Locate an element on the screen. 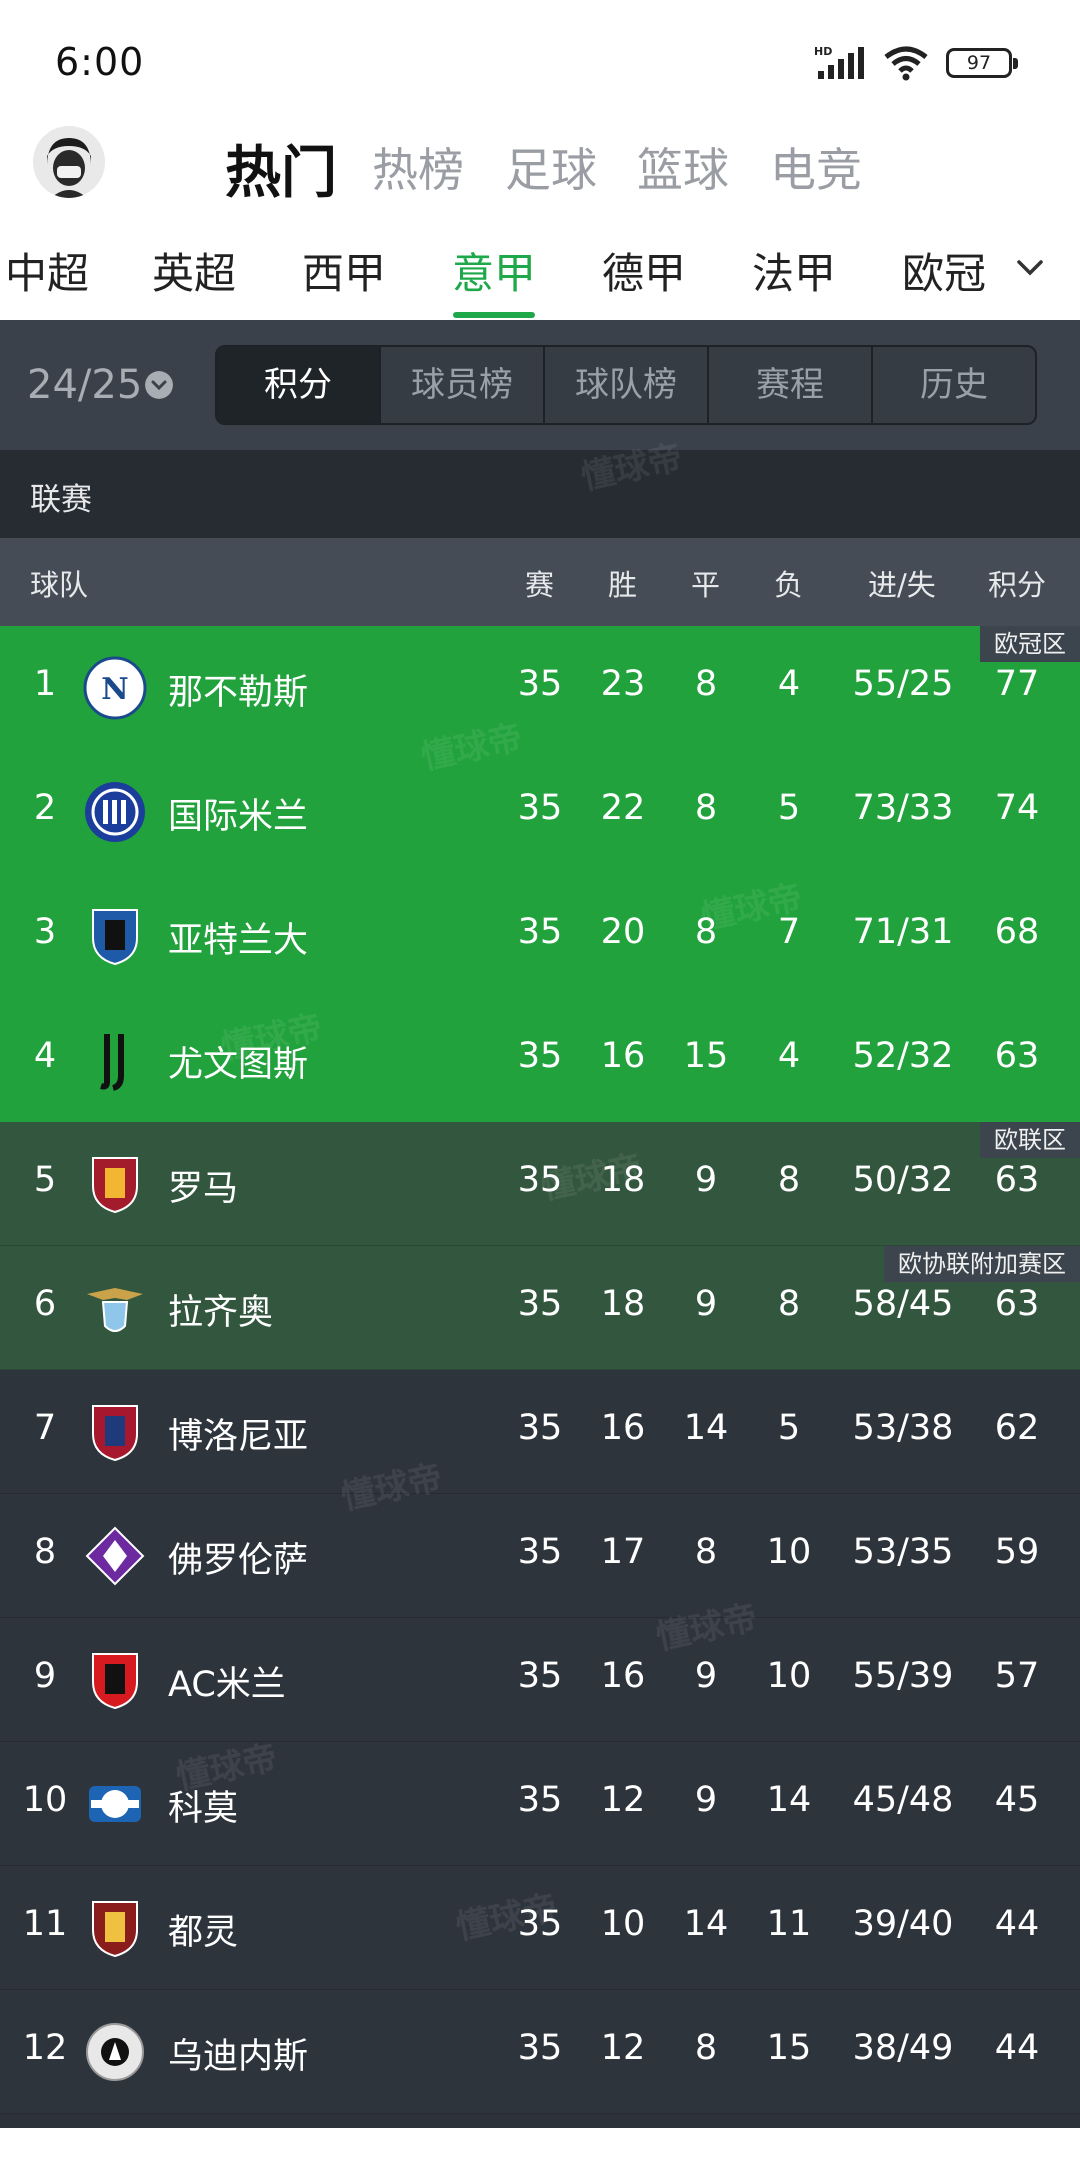  league-tab-ligue1: 法甲 is located at coordinates (794, 270).